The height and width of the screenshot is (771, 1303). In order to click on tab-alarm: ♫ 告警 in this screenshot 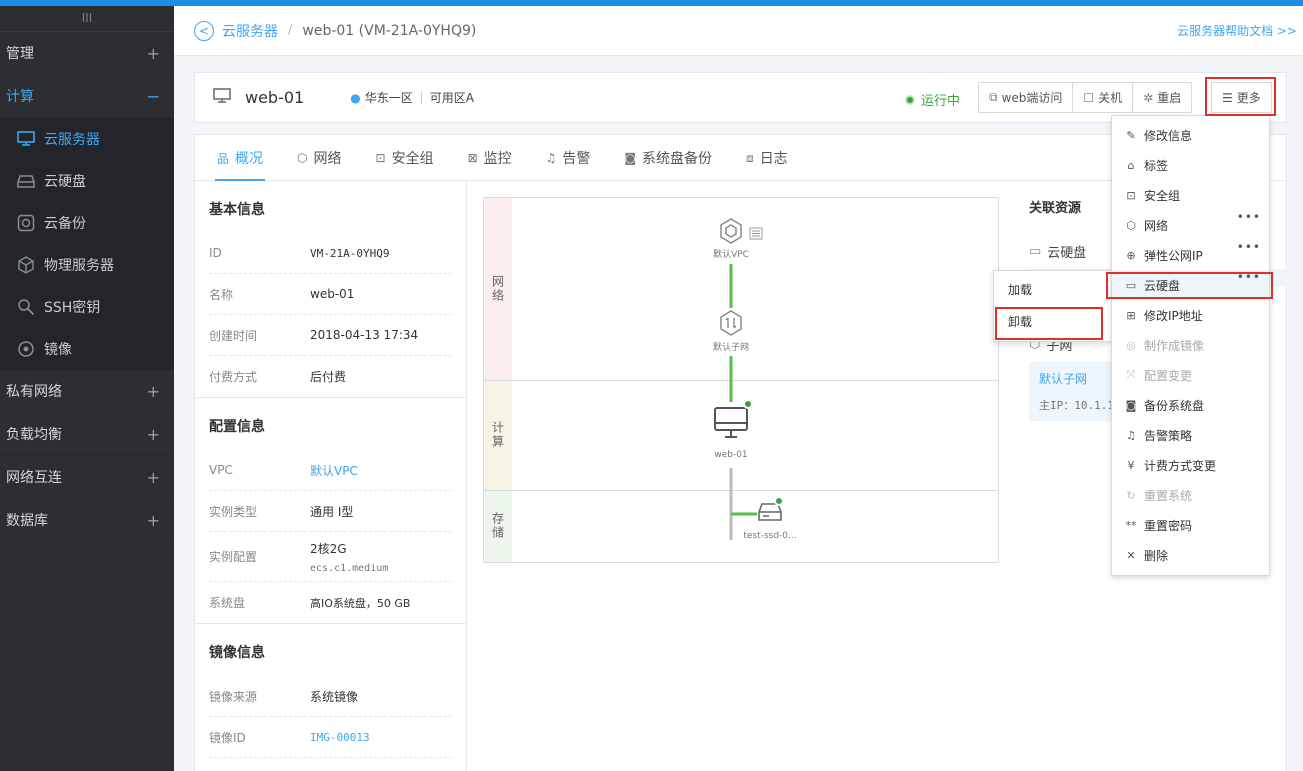, I will do `click(568, 164)`.